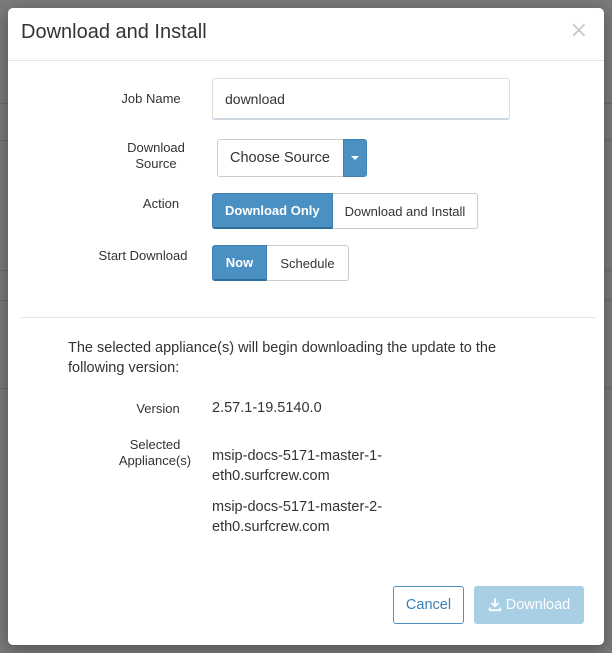 This screenshot has width=612, height=653. Describe the element at coordinates (405, 211) in the screenshot. I see `download-and-install-button: Download and Install` at that location.